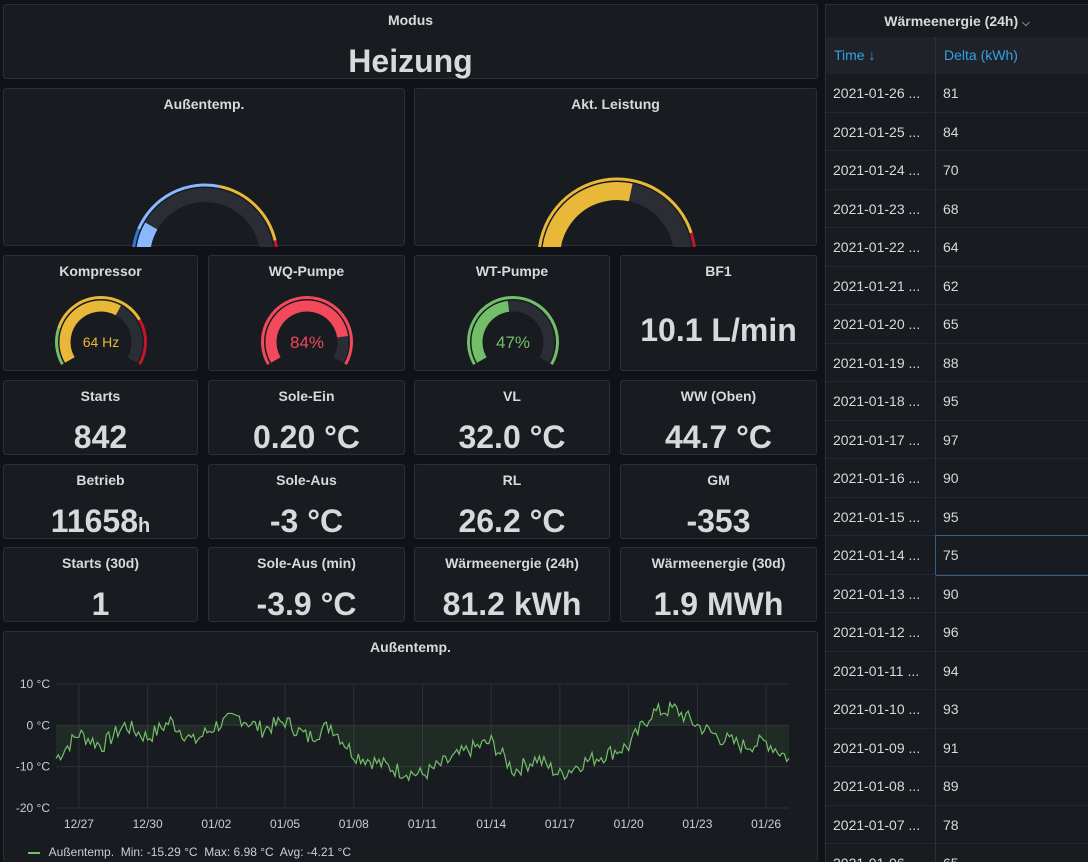  What do you see at coordinates (306, 396) in the screenshot?
I see `panel-title: Sole-Ein` at bounding box center [306, 396].